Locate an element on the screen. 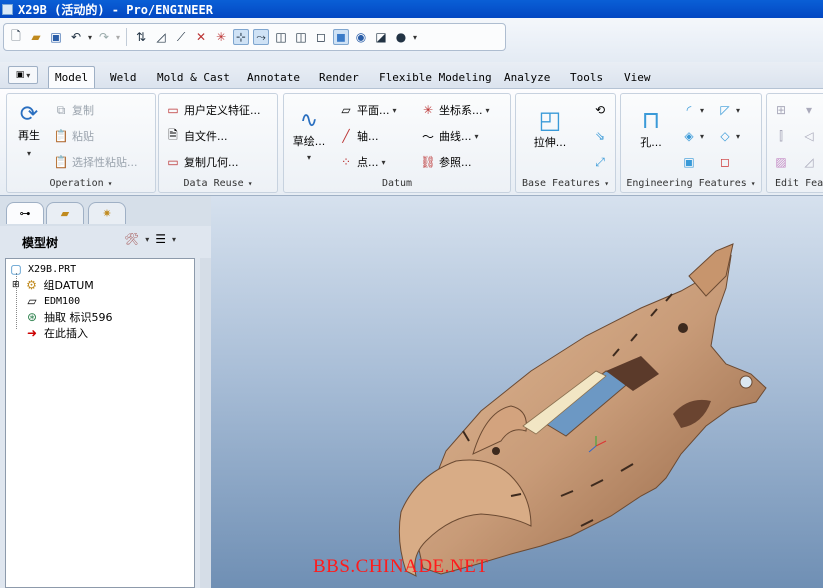 The width and height of the screenshot is (823, 588). copy-icon: ⧉ is located at coordinates (61, 109).